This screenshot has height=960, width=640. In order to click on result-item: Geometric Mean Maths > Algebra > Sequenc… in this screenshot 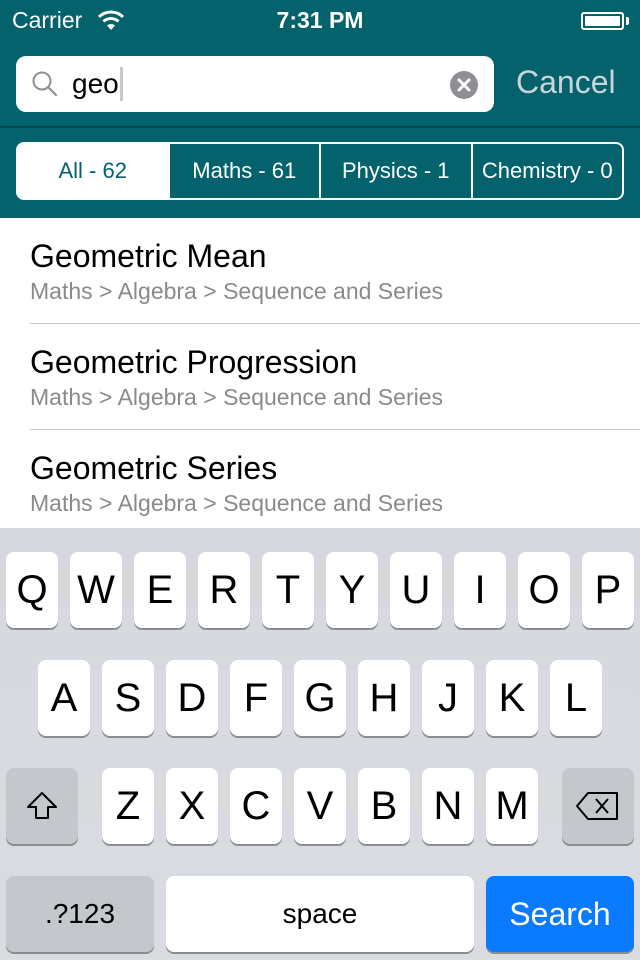, I will do `click(320, 271)`.